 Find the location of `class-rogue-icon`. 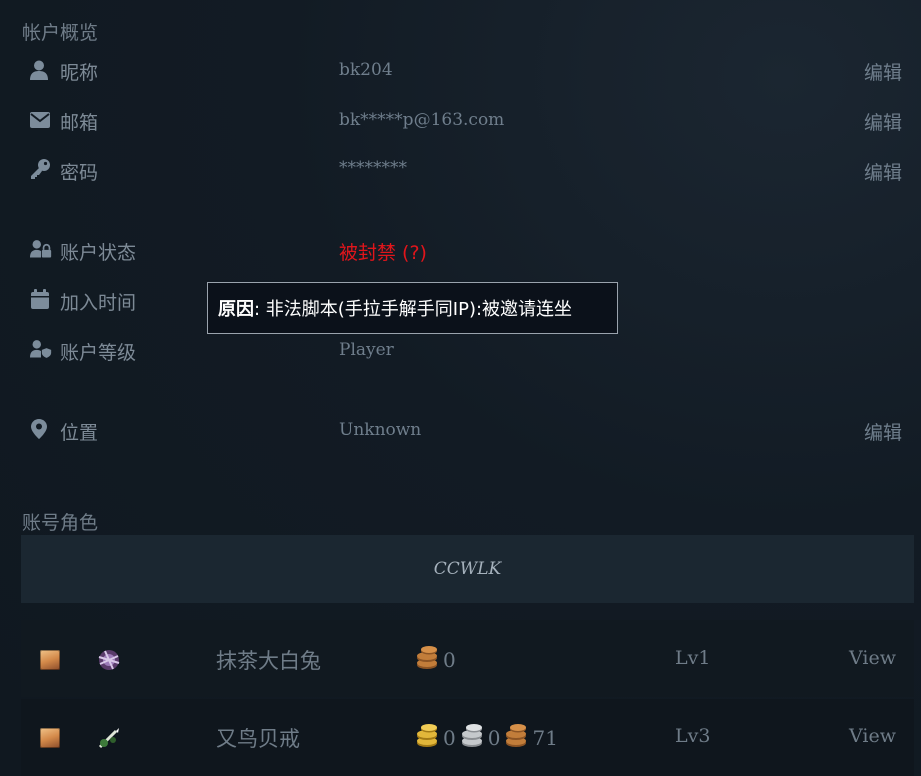

class-rogue-icon is located at coordinates (109, 738).